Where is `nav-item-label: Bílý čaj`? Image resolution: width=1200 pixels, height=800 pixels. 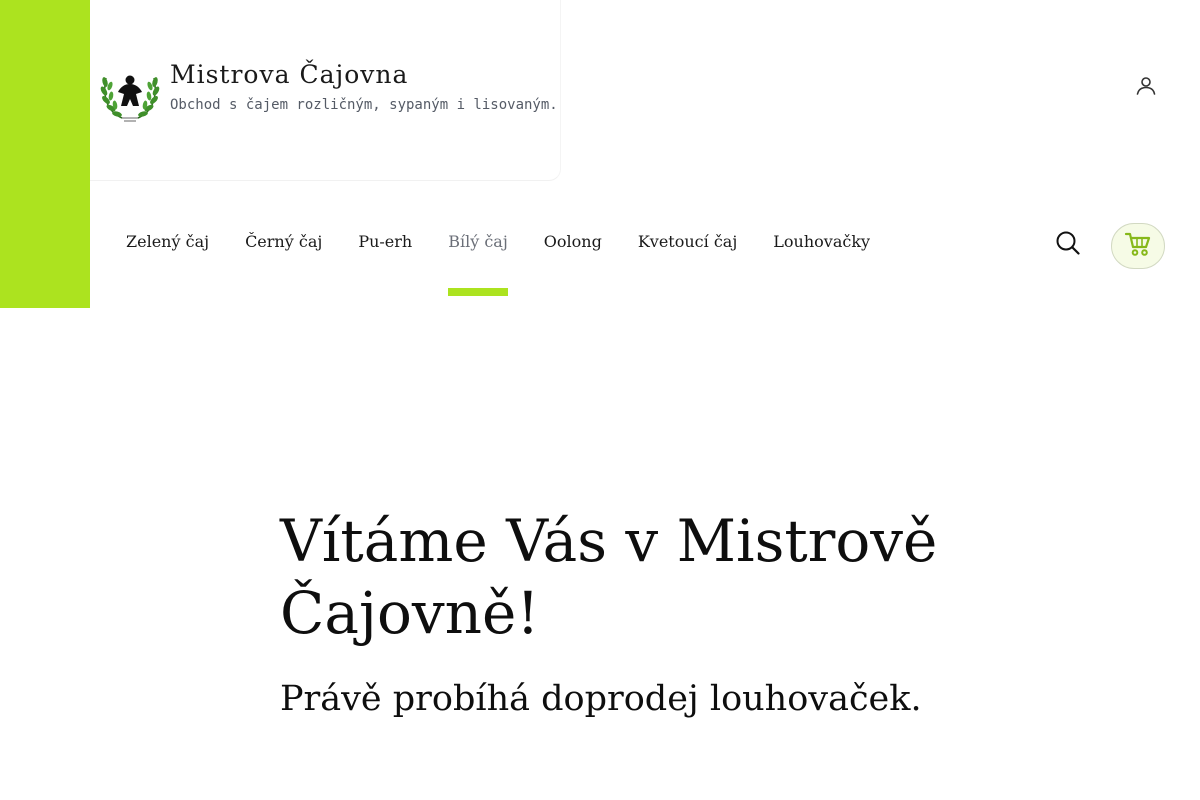 nav-item-label: Bílý čaj is located at coordinates (478, 241).